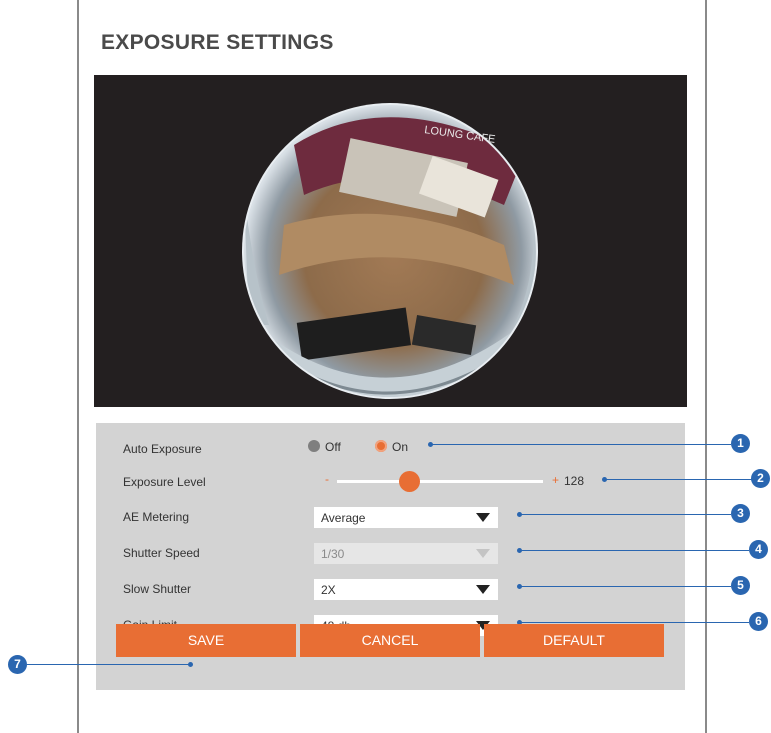  What do you see at coordinates (157, 589) in the screenshot?
I see `slow-shutter-label: Slow Shutter` at bounding box center [157, 589].